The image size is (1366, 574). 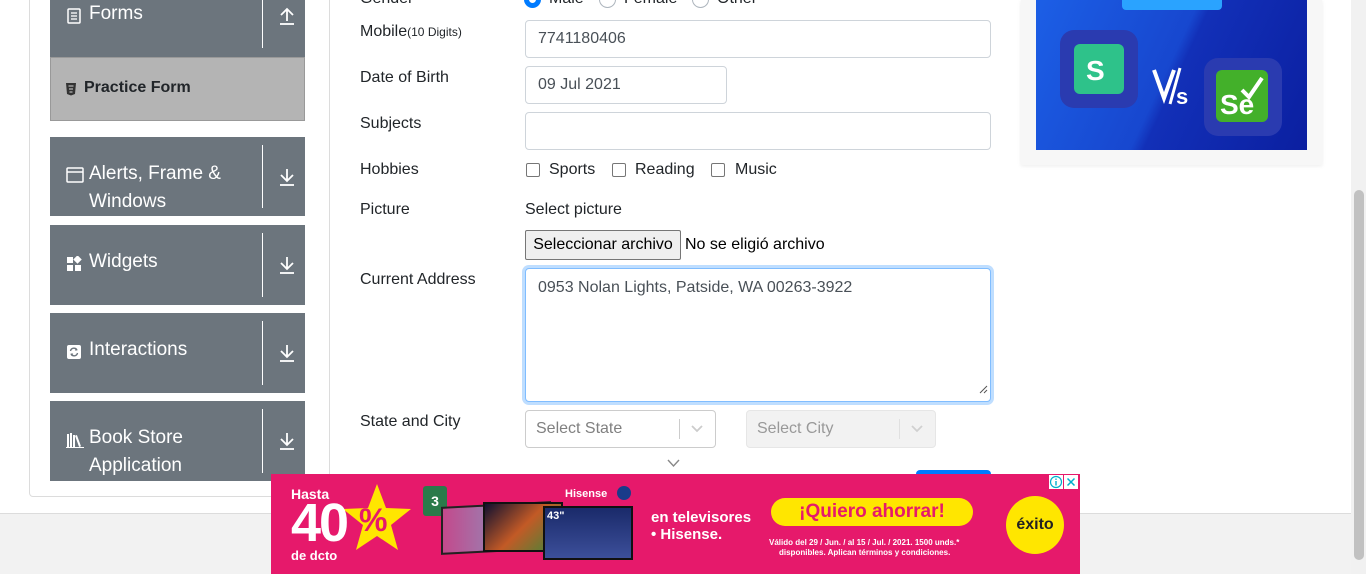 I want to click on window-icon, so click(x=75, y=177).